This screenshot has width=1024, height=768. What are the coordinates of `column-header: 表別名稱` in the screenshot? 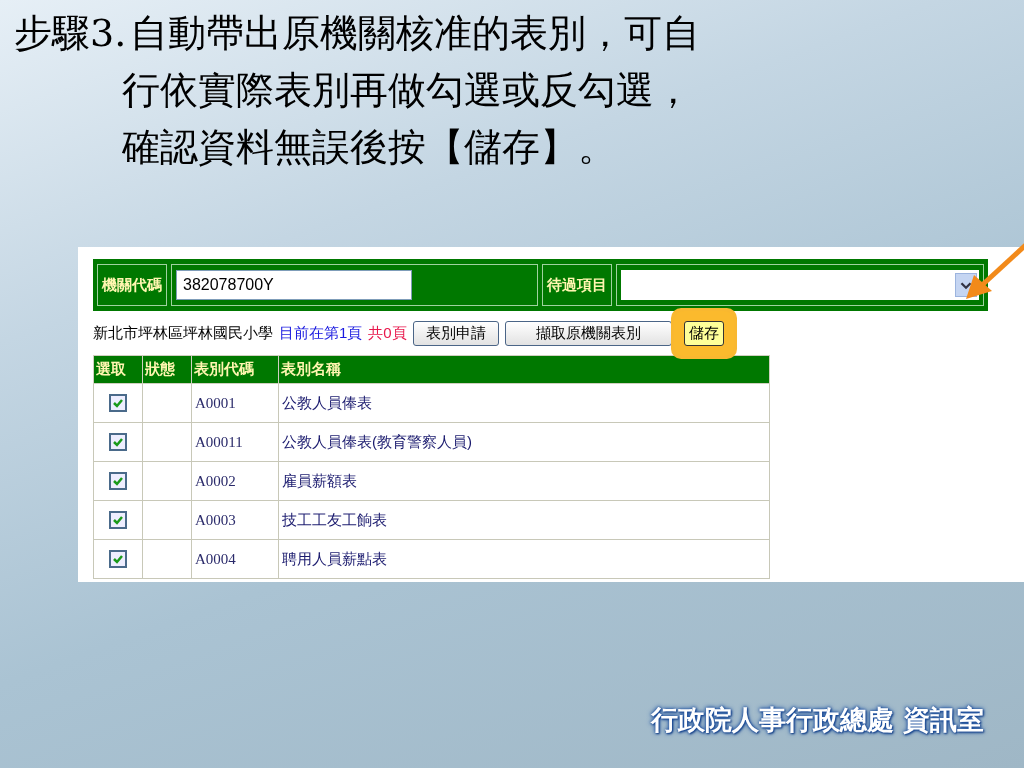 It's located at (524, 369).